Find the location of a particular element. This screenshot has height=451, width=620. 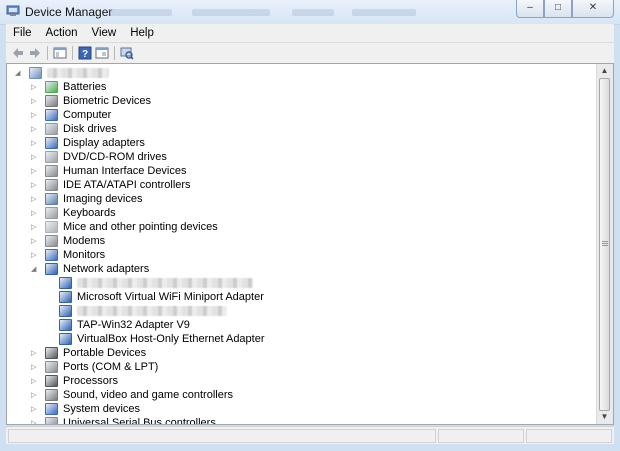

tree-category: ▷ Imaging devices is located at coordinates (299, 199).